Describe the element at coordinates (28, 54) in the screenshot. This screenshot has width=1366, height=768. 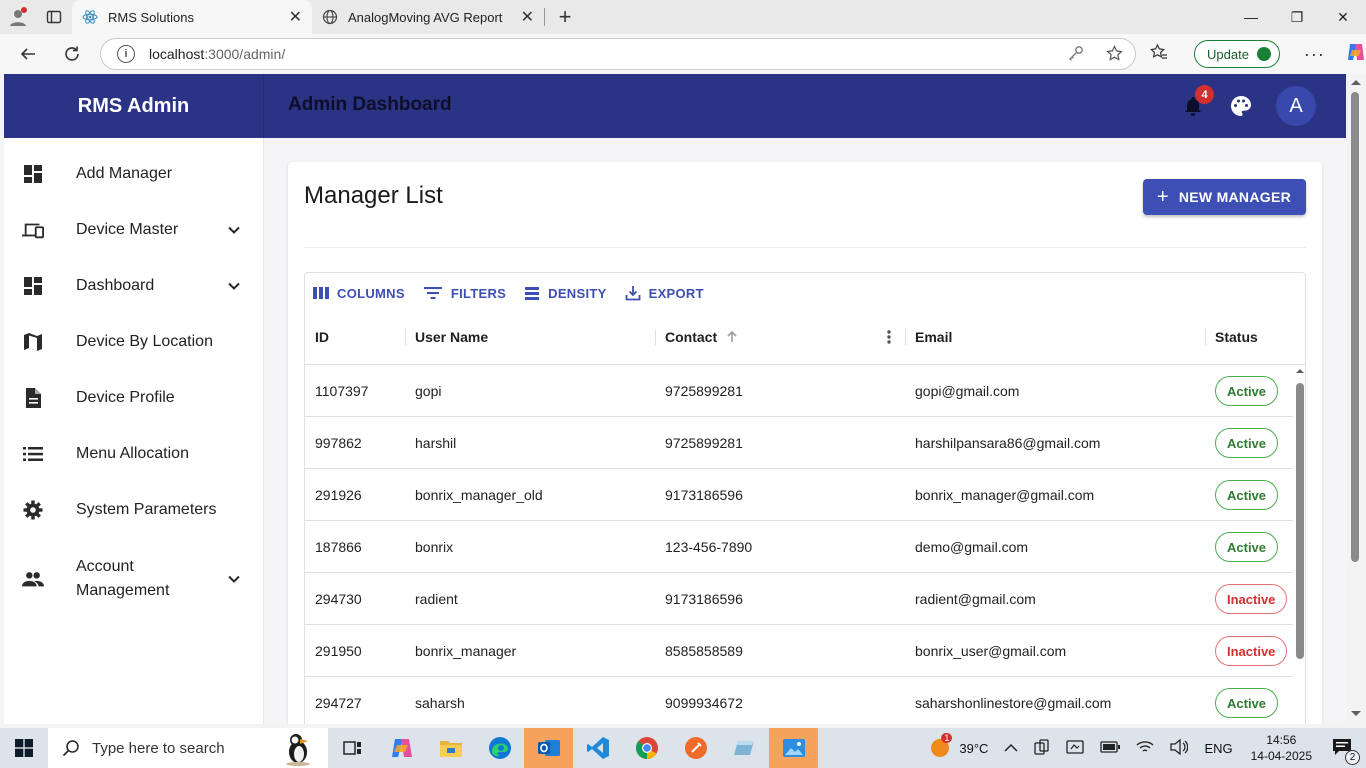
I see `back-icon` at that location.